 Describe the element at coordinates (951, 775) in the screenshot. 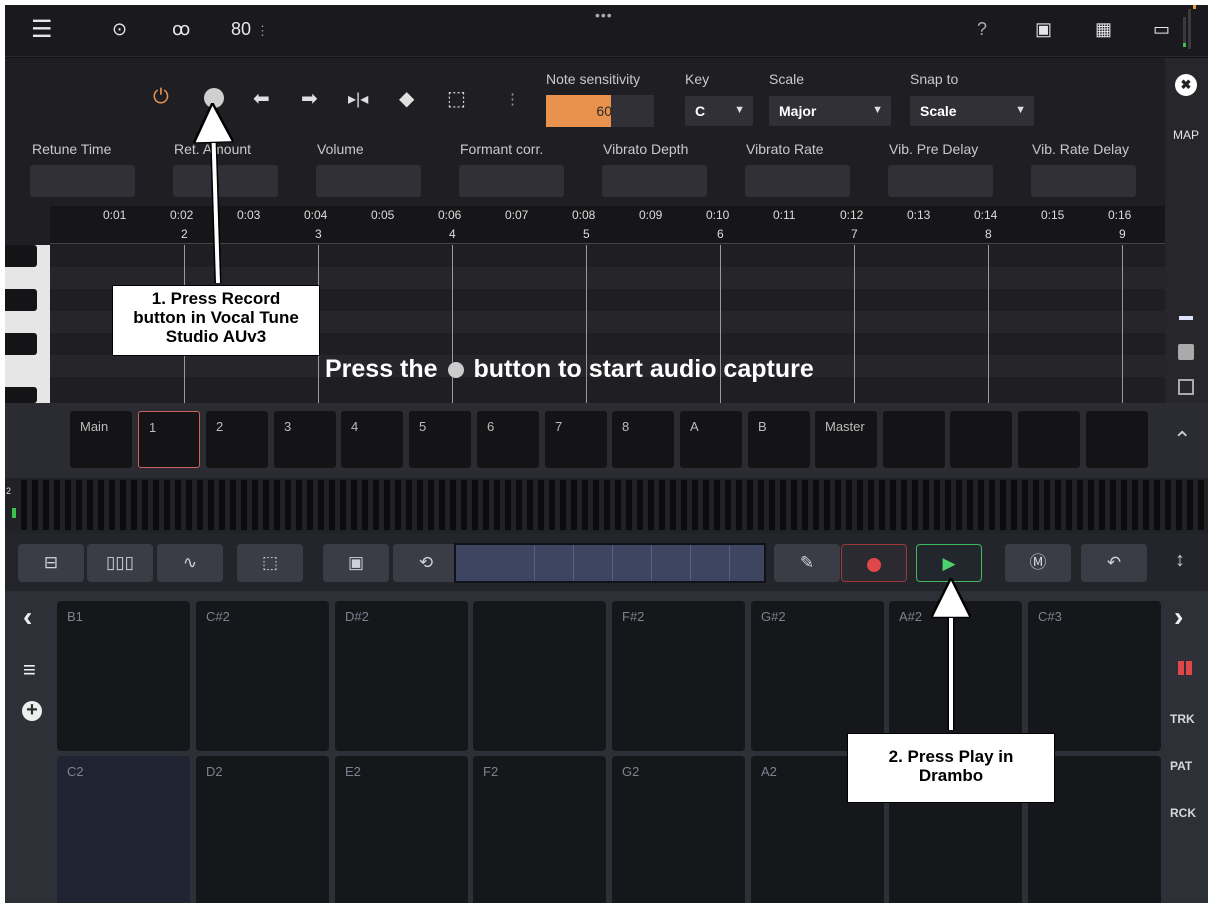

I see `annotation-line: Drambo` at that location.